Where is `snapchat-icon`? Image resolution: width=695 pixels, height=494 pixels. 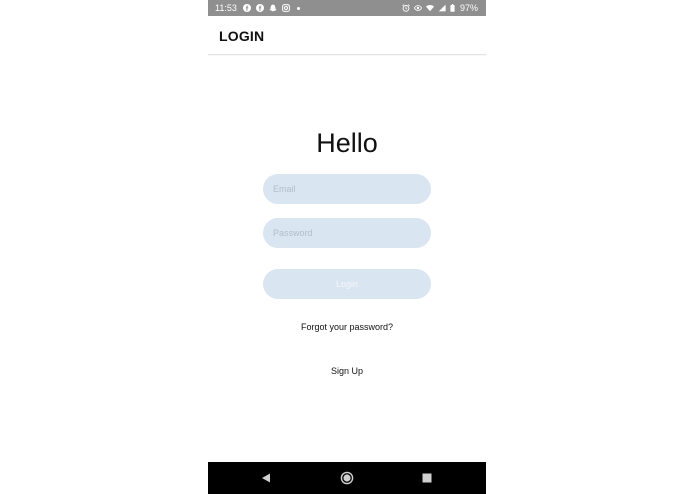
snapchat-icon is located at coordinates (273, 8).